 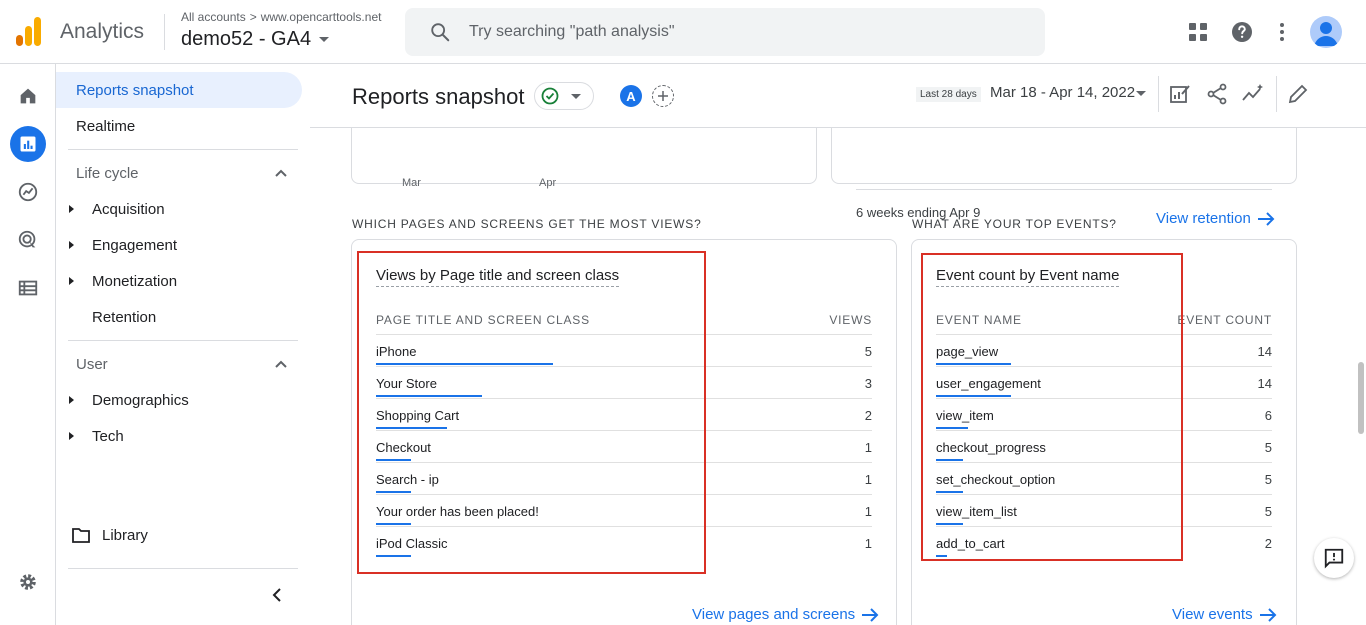 What do you see at coordinates (411, 183) in the screenshot?
I see `axis-label: Mar` at bounding box center [411, 183].